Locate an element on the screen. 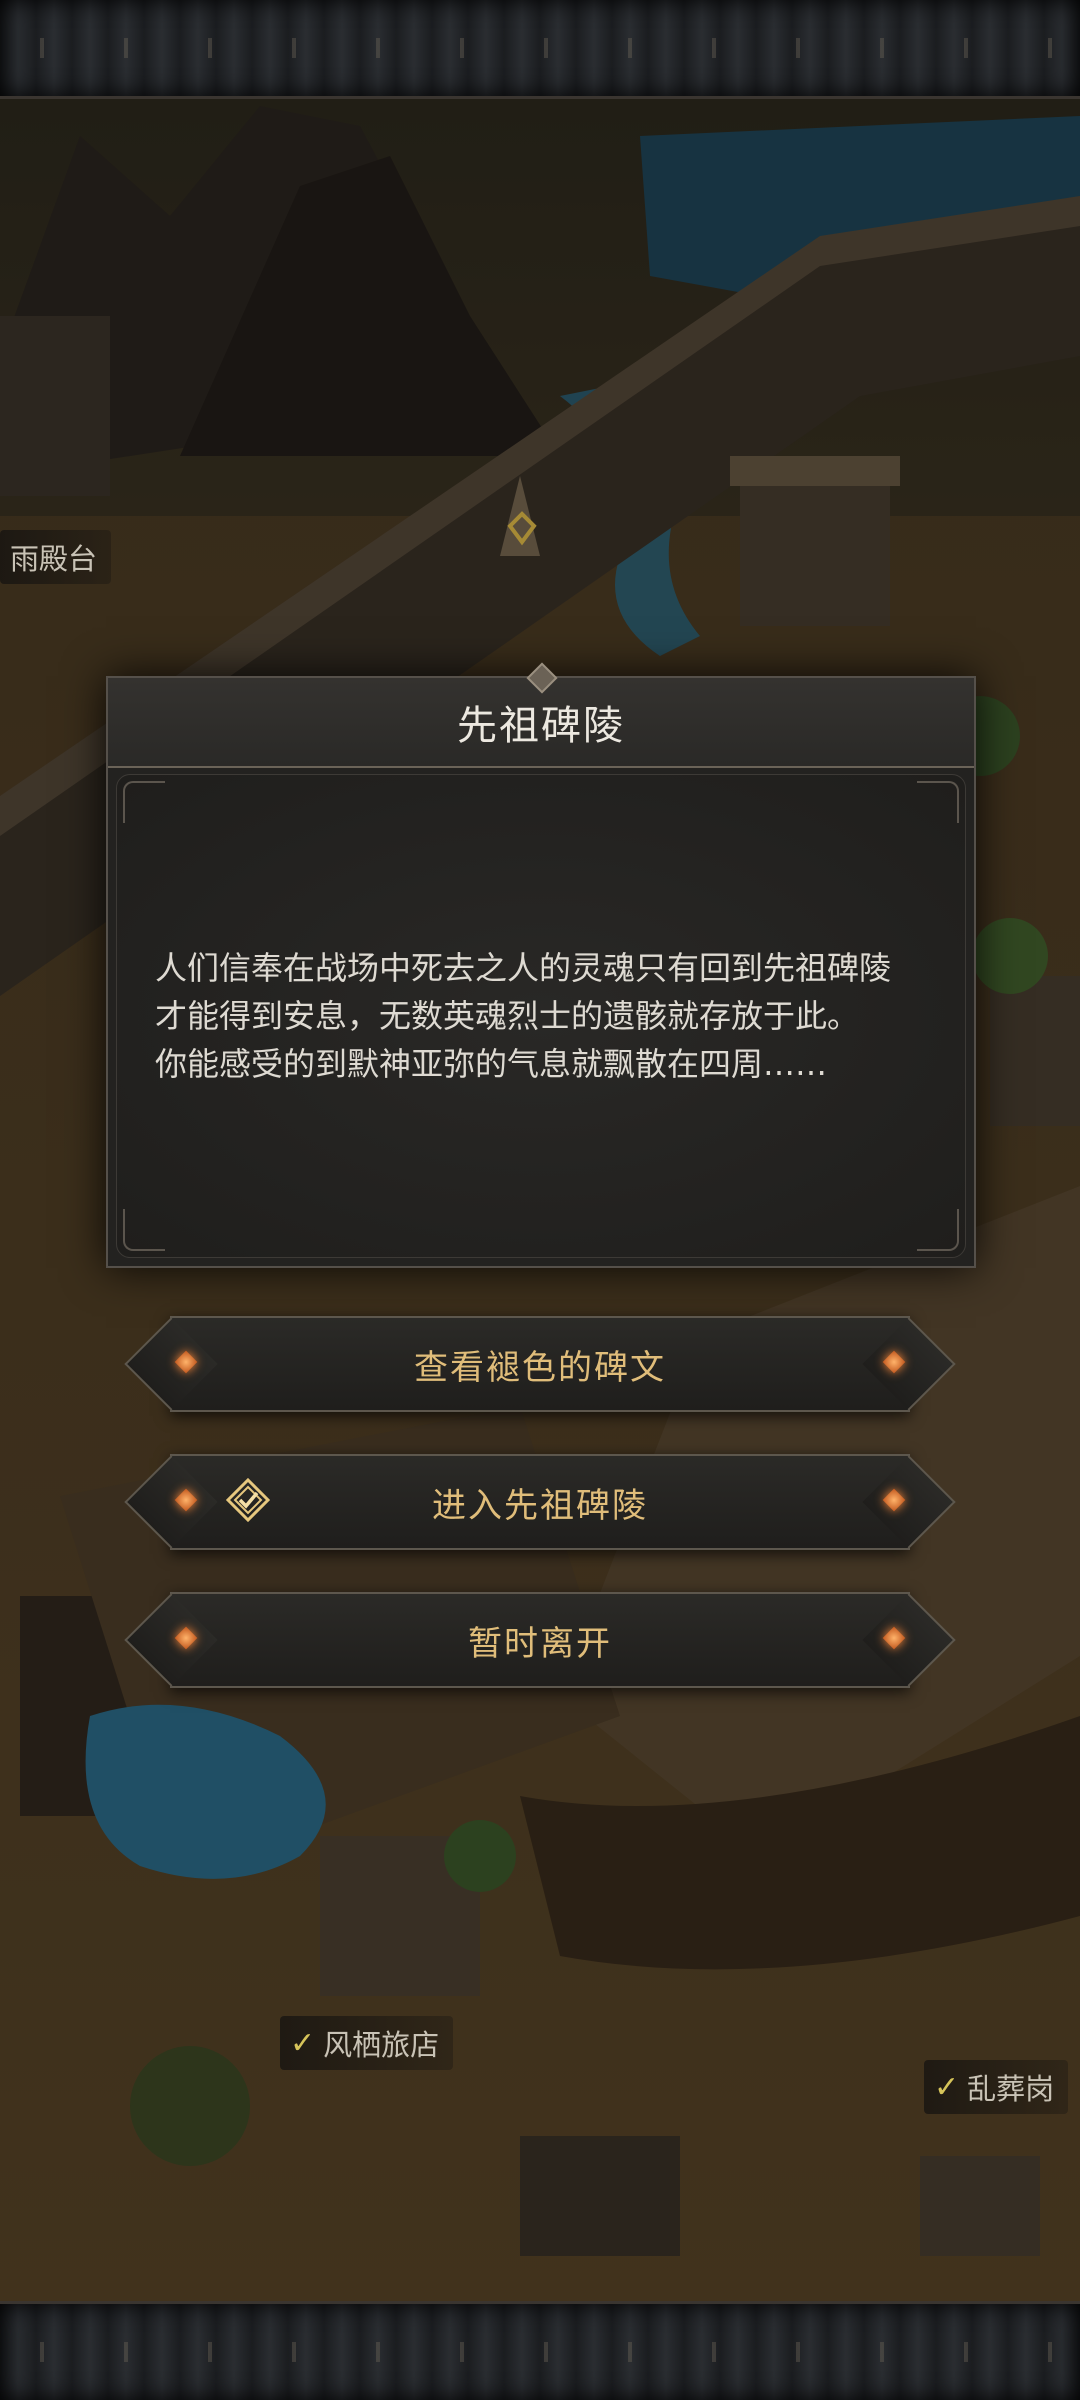 The height and width of the screenshot is (2400, 1080). option-leave-button: 暂时离开 is located at coordinates (540, 1640).